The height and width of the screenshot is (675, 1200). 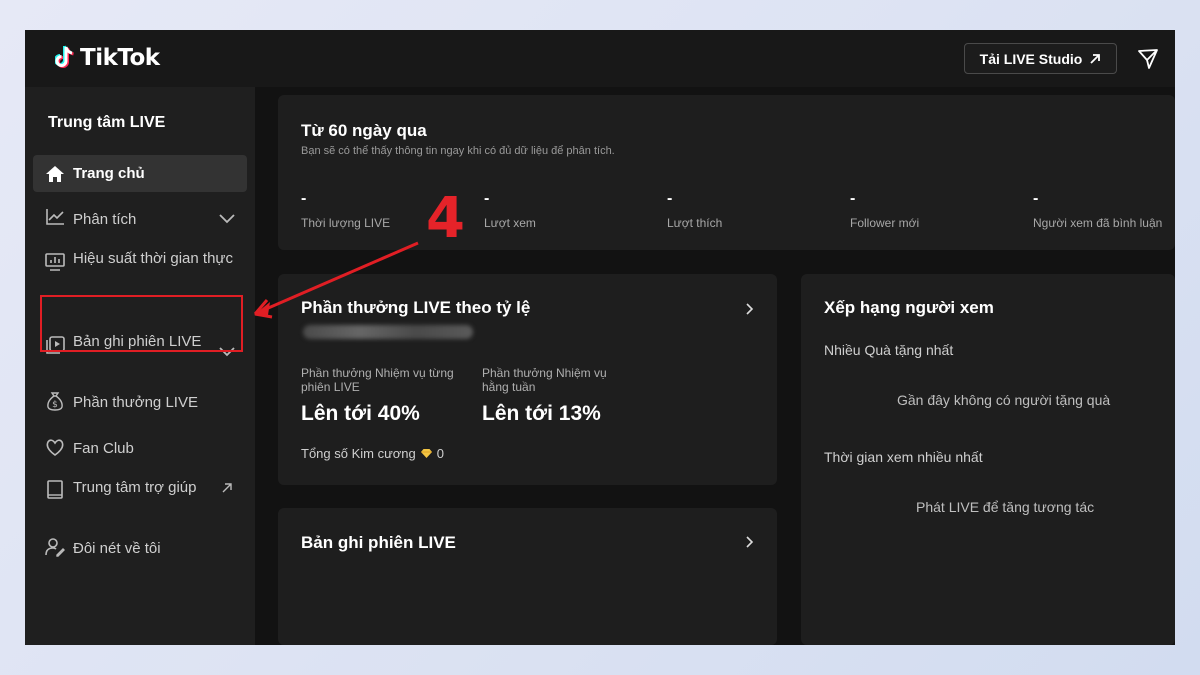 What do you see at coordinates (445, 218) in the screenshot?
I see `step-number: 4` at bounding box center [445, 218].